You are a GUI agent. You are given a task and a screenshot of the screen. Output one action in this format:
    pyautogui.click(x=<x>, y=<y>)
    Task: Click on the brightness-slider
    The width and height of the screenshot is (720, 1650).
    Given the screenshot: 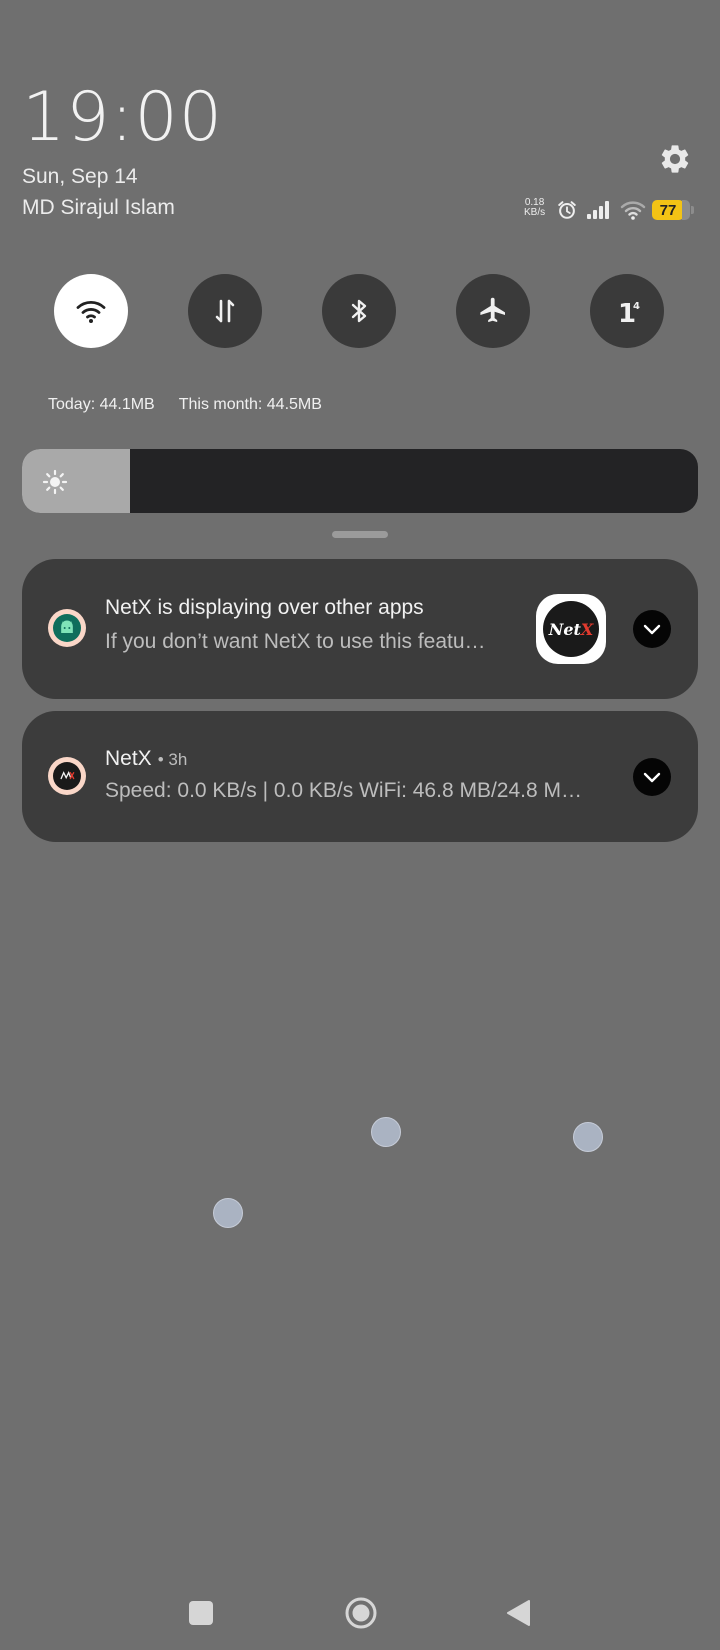 What is the action you would take?
    pyautogui.click(x=360, y=481)
    